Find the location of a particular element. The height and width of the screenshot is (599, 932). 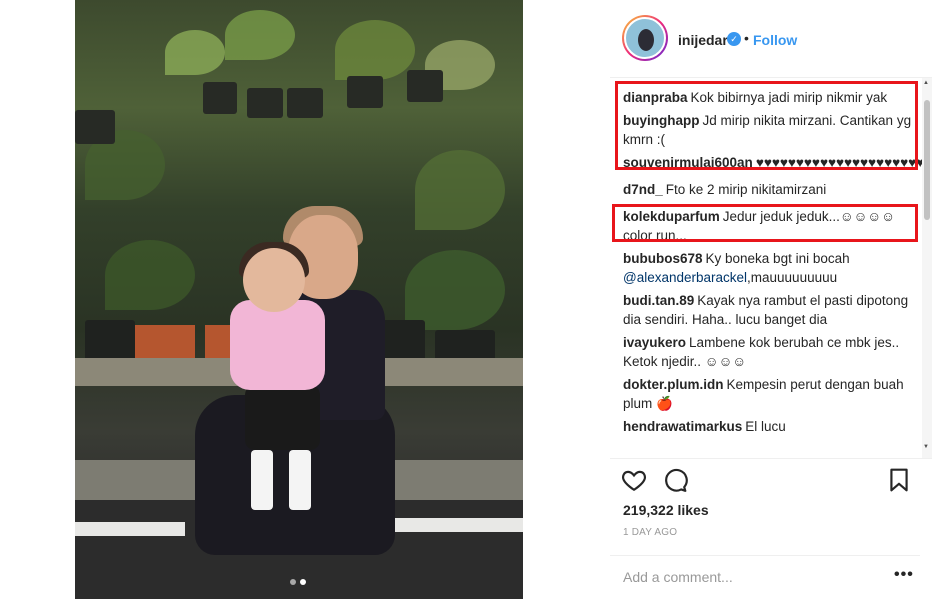

comment-item: d7nd_ Fto ke 2 mirip nikitamirzani is located at coordinates (772, 189).